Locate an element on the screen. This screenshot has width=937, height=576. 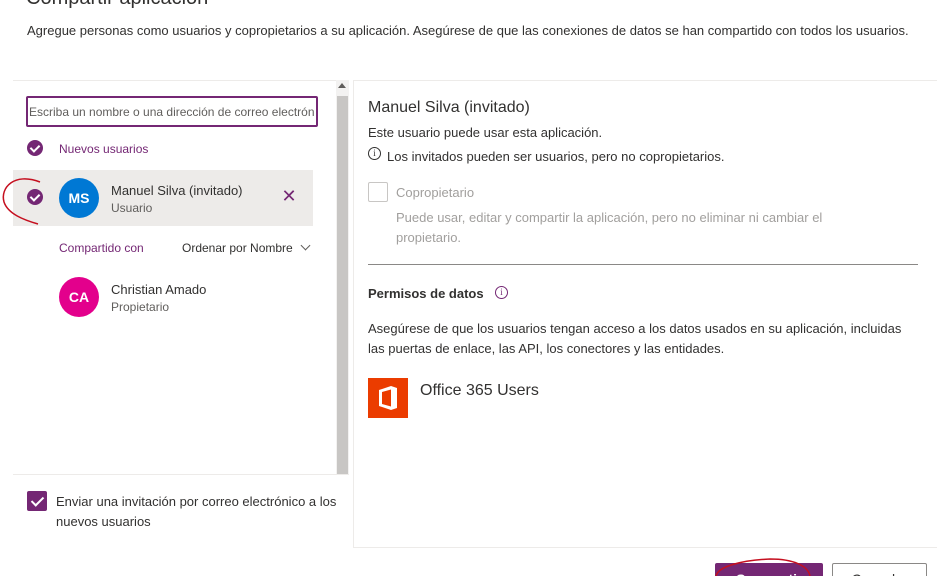
data-permissions-info-icon: i is located at coordinates (501, 292).